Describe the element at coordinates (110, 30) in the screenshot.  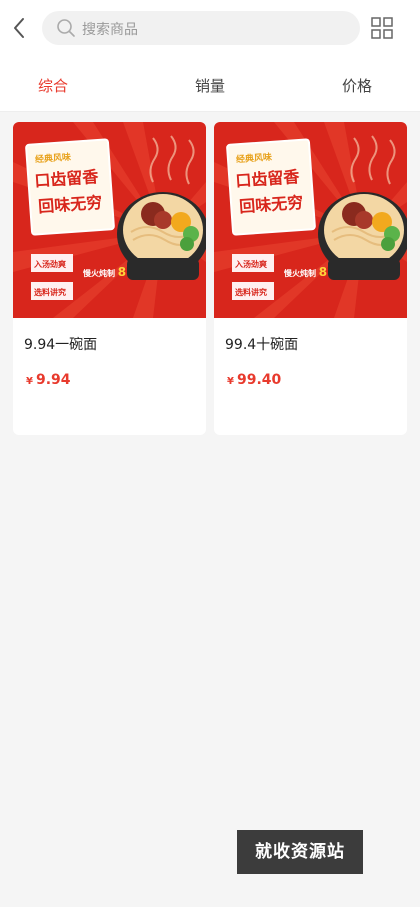
I see `search-placeholder: 搜索商品` at that location.